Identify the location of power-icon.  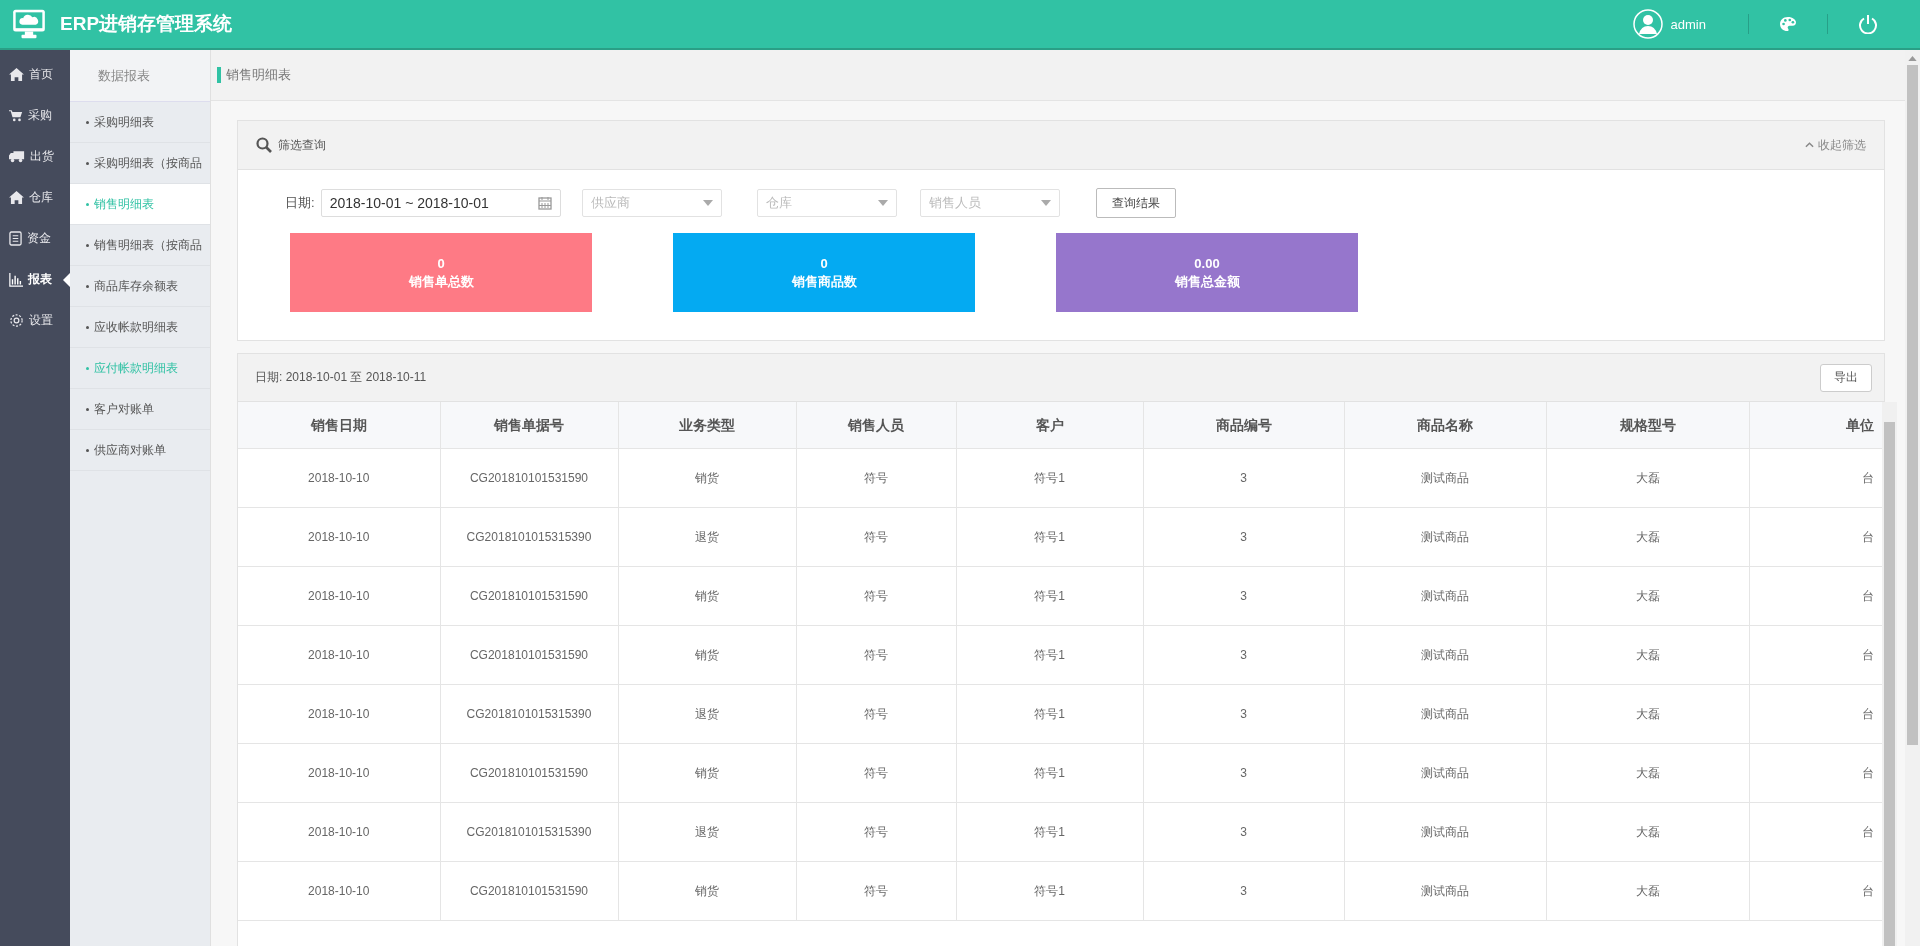
(1868, 24).